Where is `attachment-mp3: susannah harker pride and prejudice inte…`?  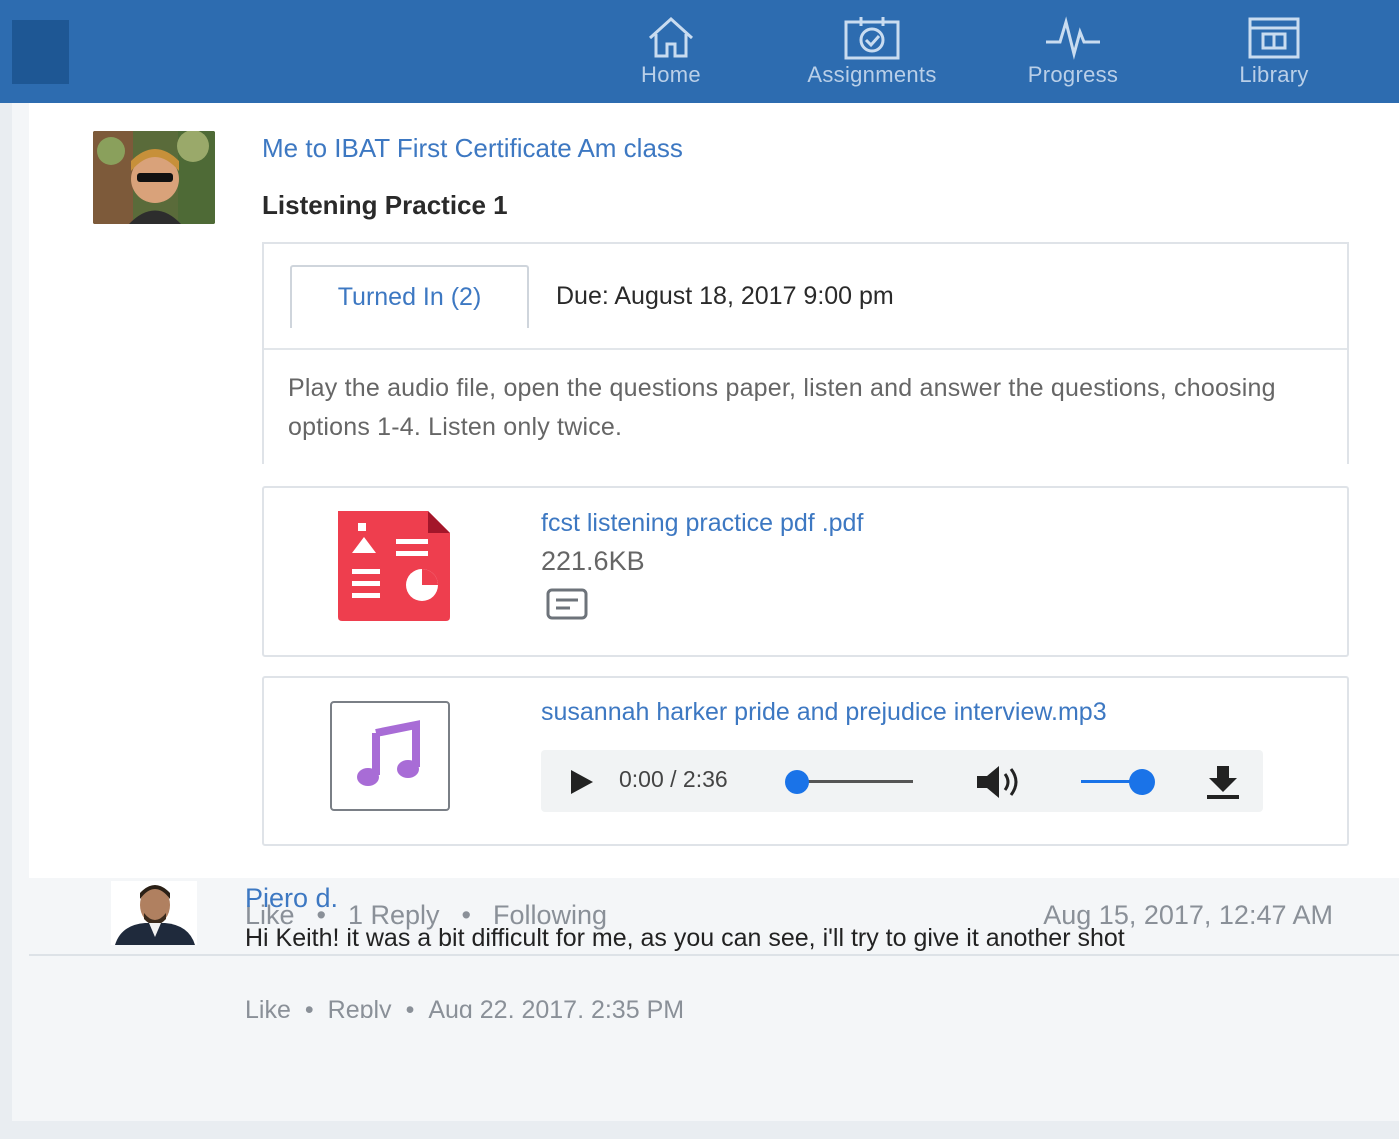
attachment-mp3: susannah harker pride and prejudice inte… is located at coordinates (805, 761).